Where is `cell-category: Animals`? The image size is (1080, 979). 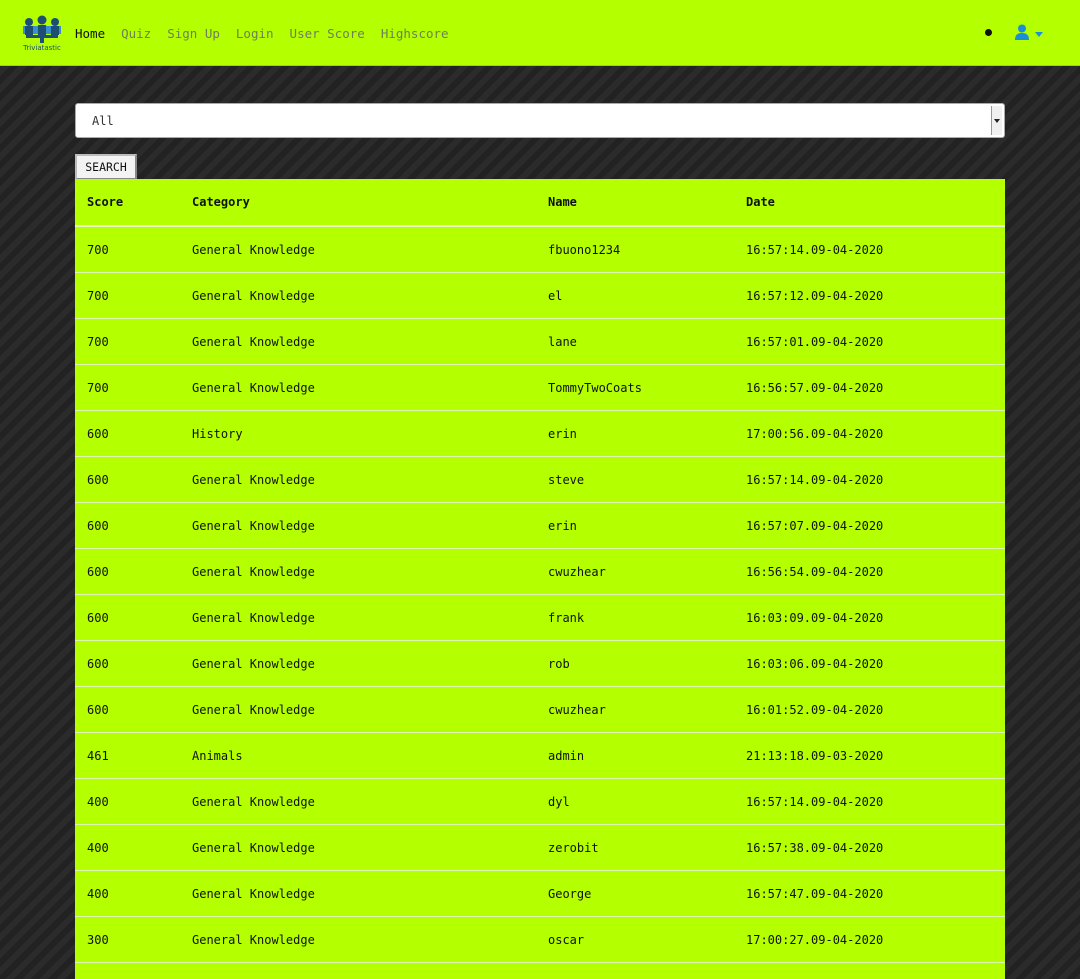 cell-category: Animals is located at coordinates (358, 755).